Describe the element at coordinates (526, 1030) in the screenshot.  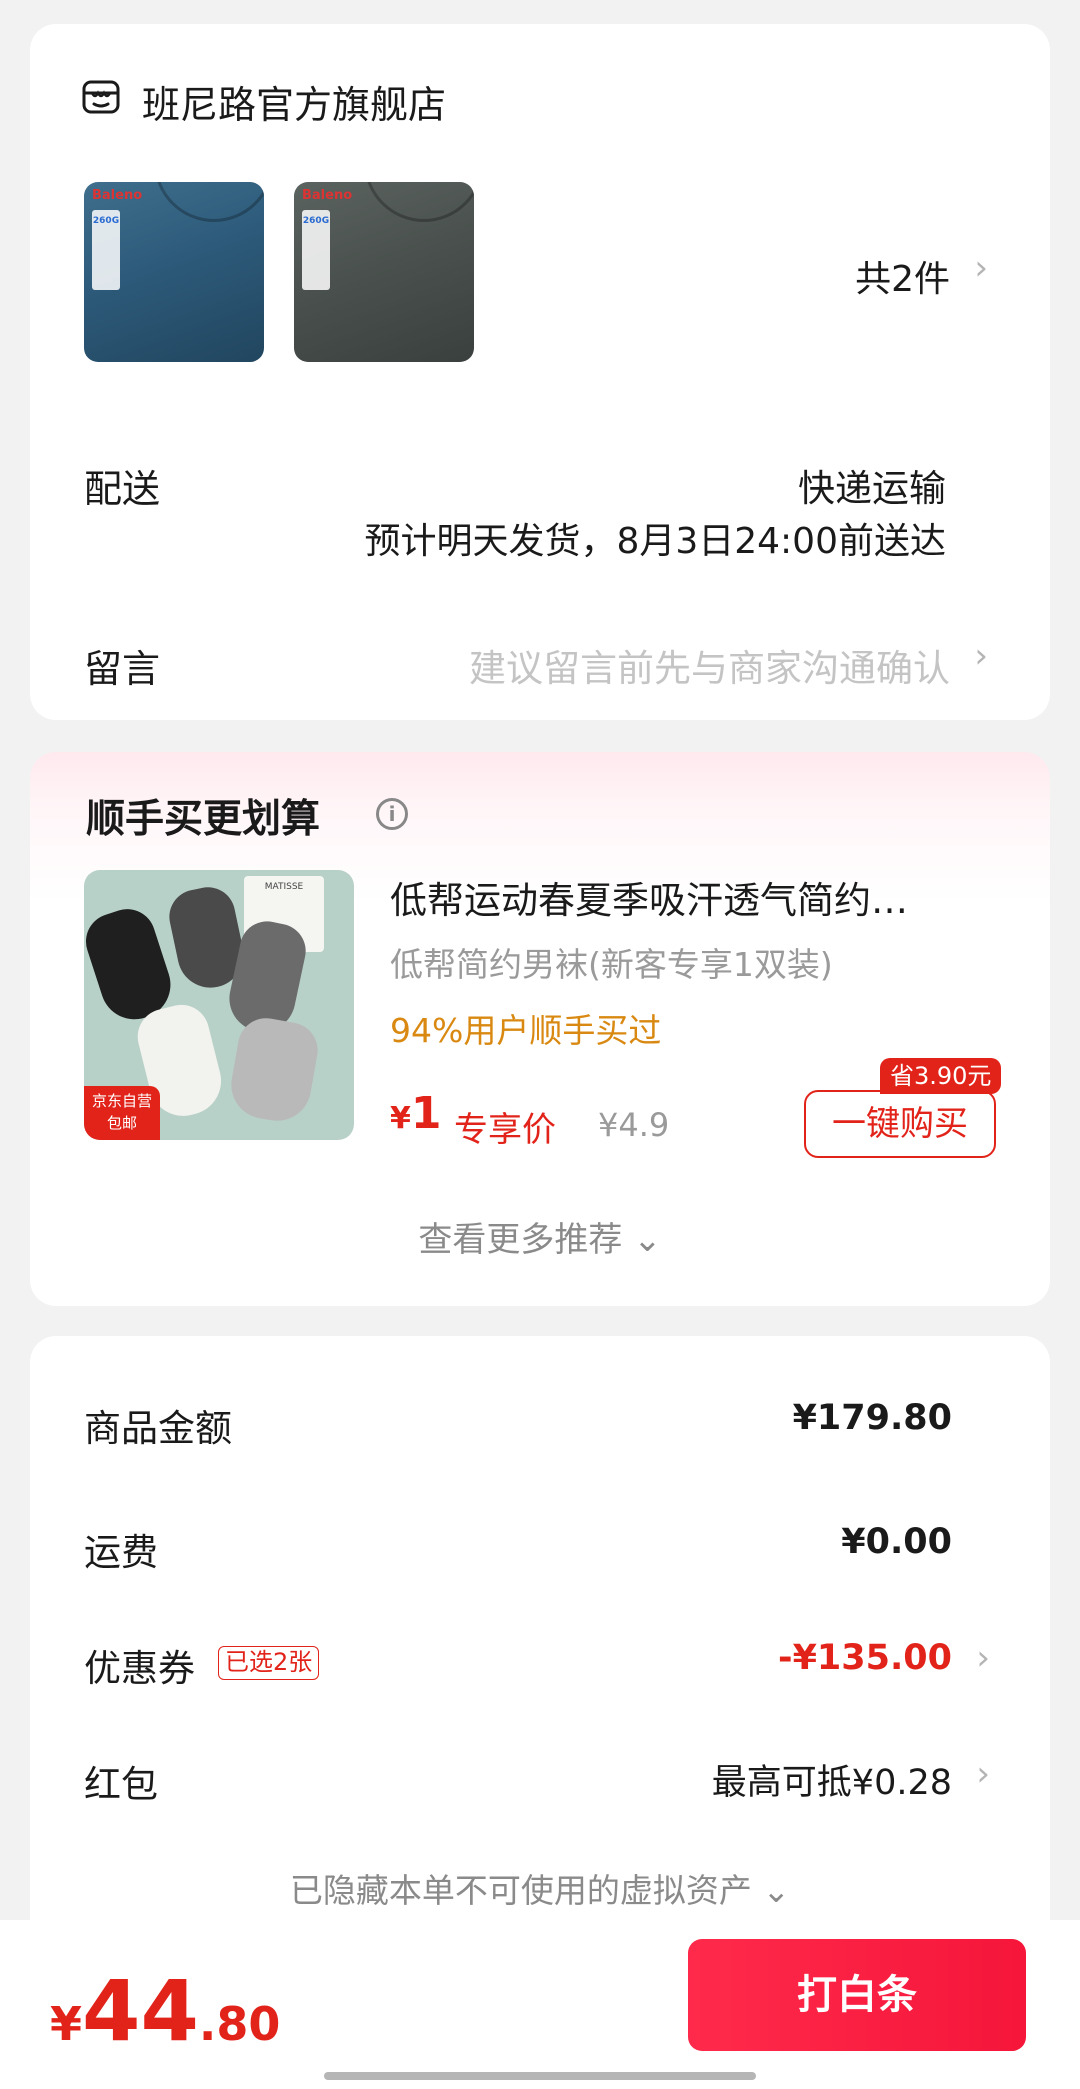
I see `recommend-product-stat: 94%用户顺手买过` at that location.